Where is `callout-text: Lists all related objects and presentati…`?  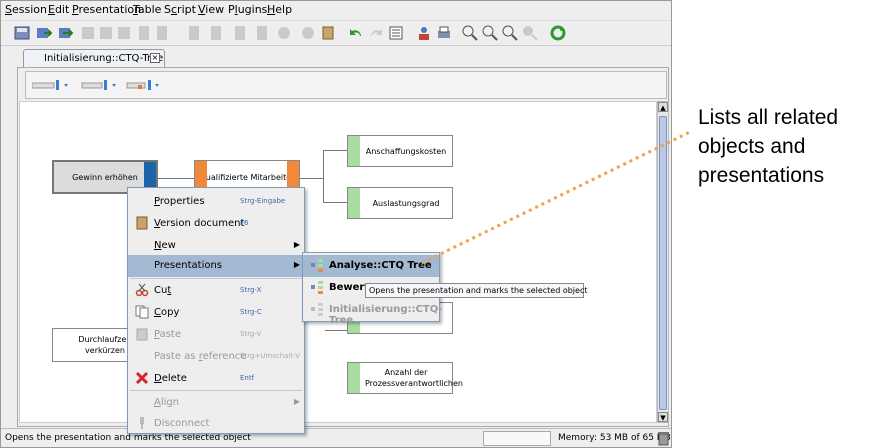
callout-text: Lists all related objects and presentati… is located at coordinates (768, 146).